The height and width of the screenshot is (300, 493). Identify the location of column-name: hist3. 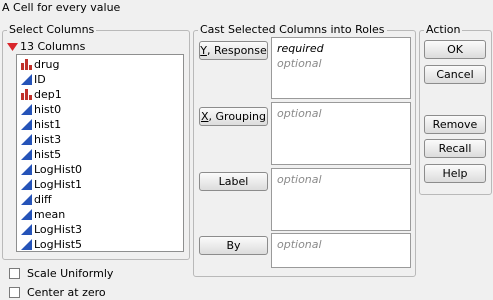
(48, 139).